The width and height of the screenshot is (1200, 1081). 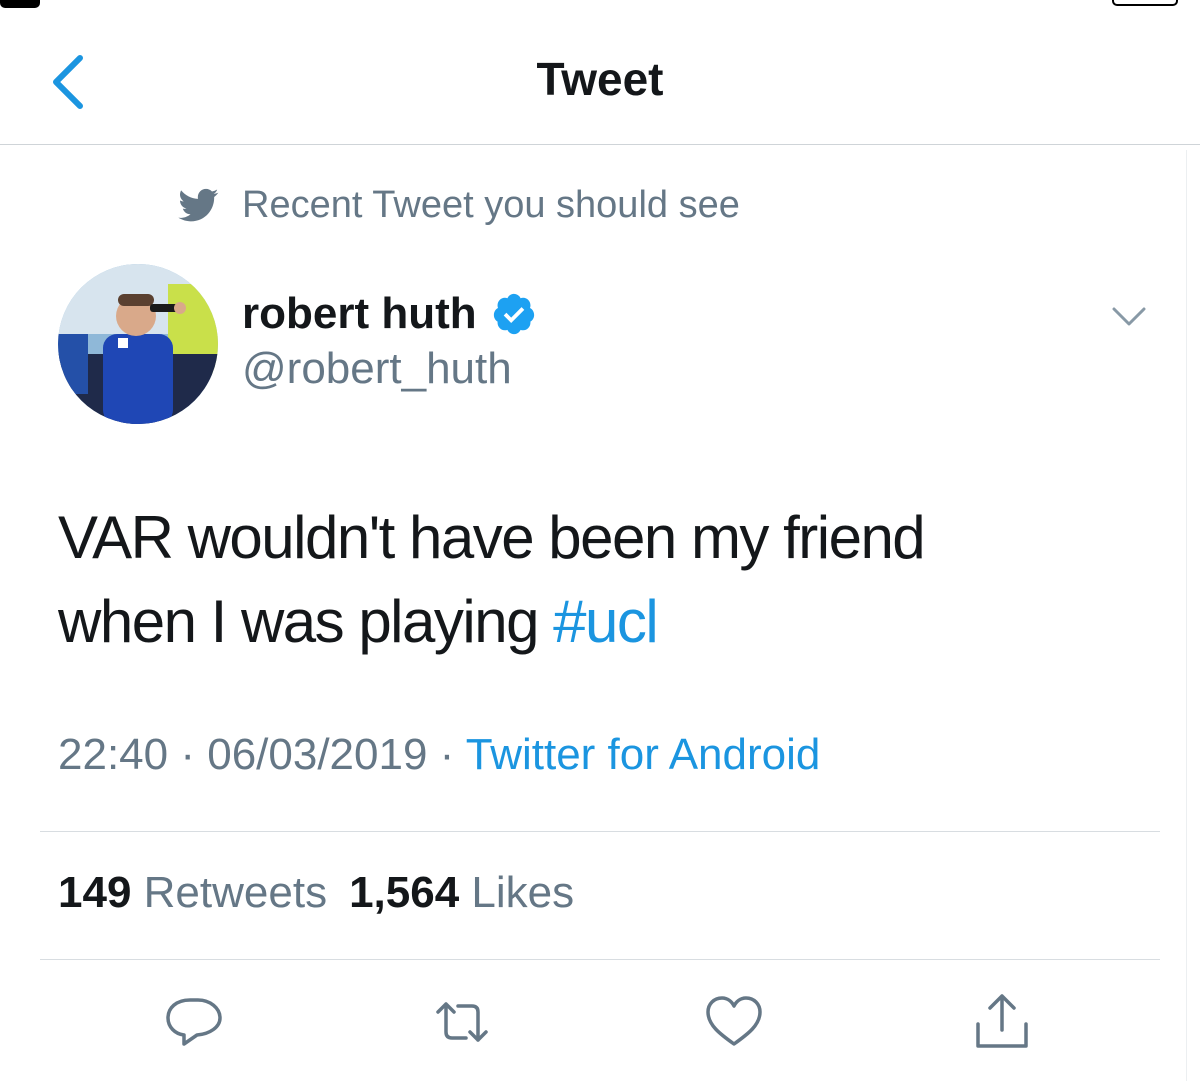 I want to click on tweet-meta: 22:40 · 06/03/2019 · Twitter for Android, so click(x=439, y=755).